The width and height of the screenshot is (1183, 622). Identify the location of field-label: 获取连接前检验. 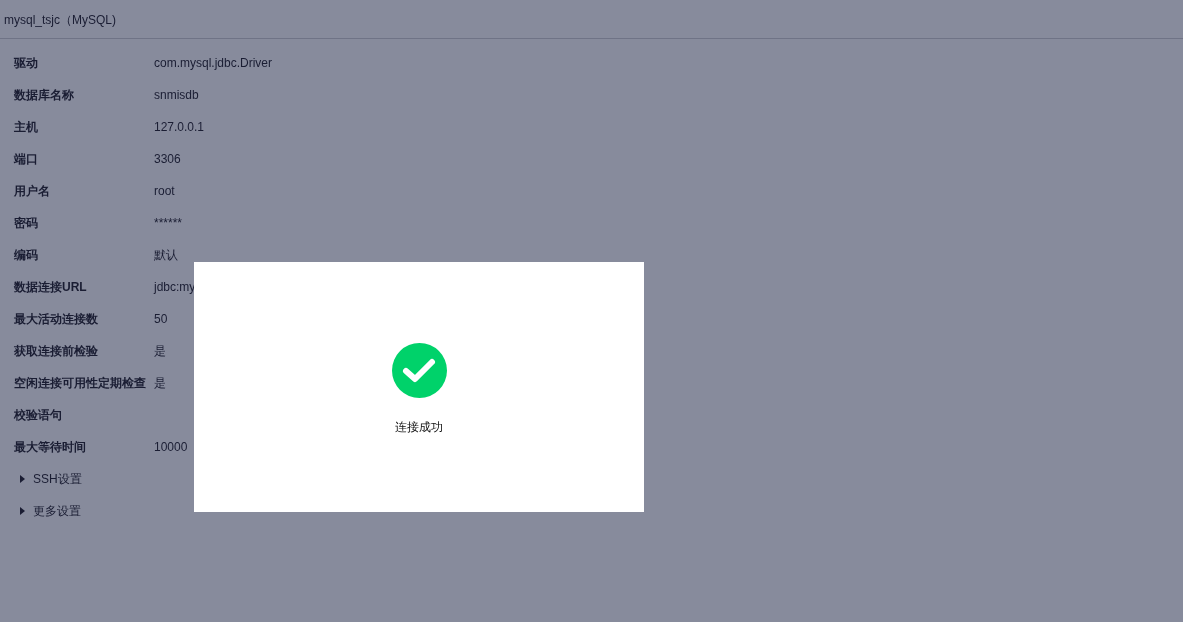
(56, 351).